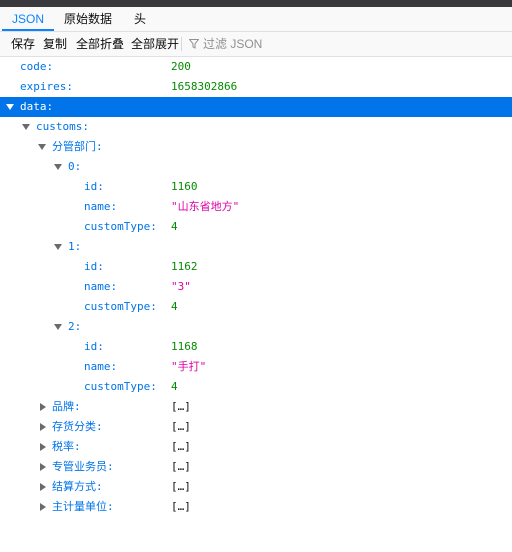 The height and width of the screenshot is (552, 512). What do you see at coordinates (184, 346) in the screenshot?
I see `tree-value: 1168` at bounding box center [184, 346].